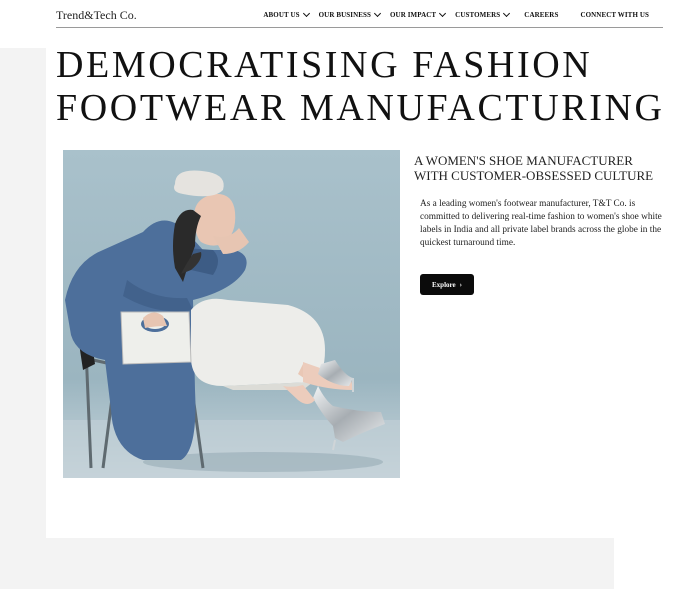  I want to click on nav-item-careers: CAREERS, so click(541, 15).